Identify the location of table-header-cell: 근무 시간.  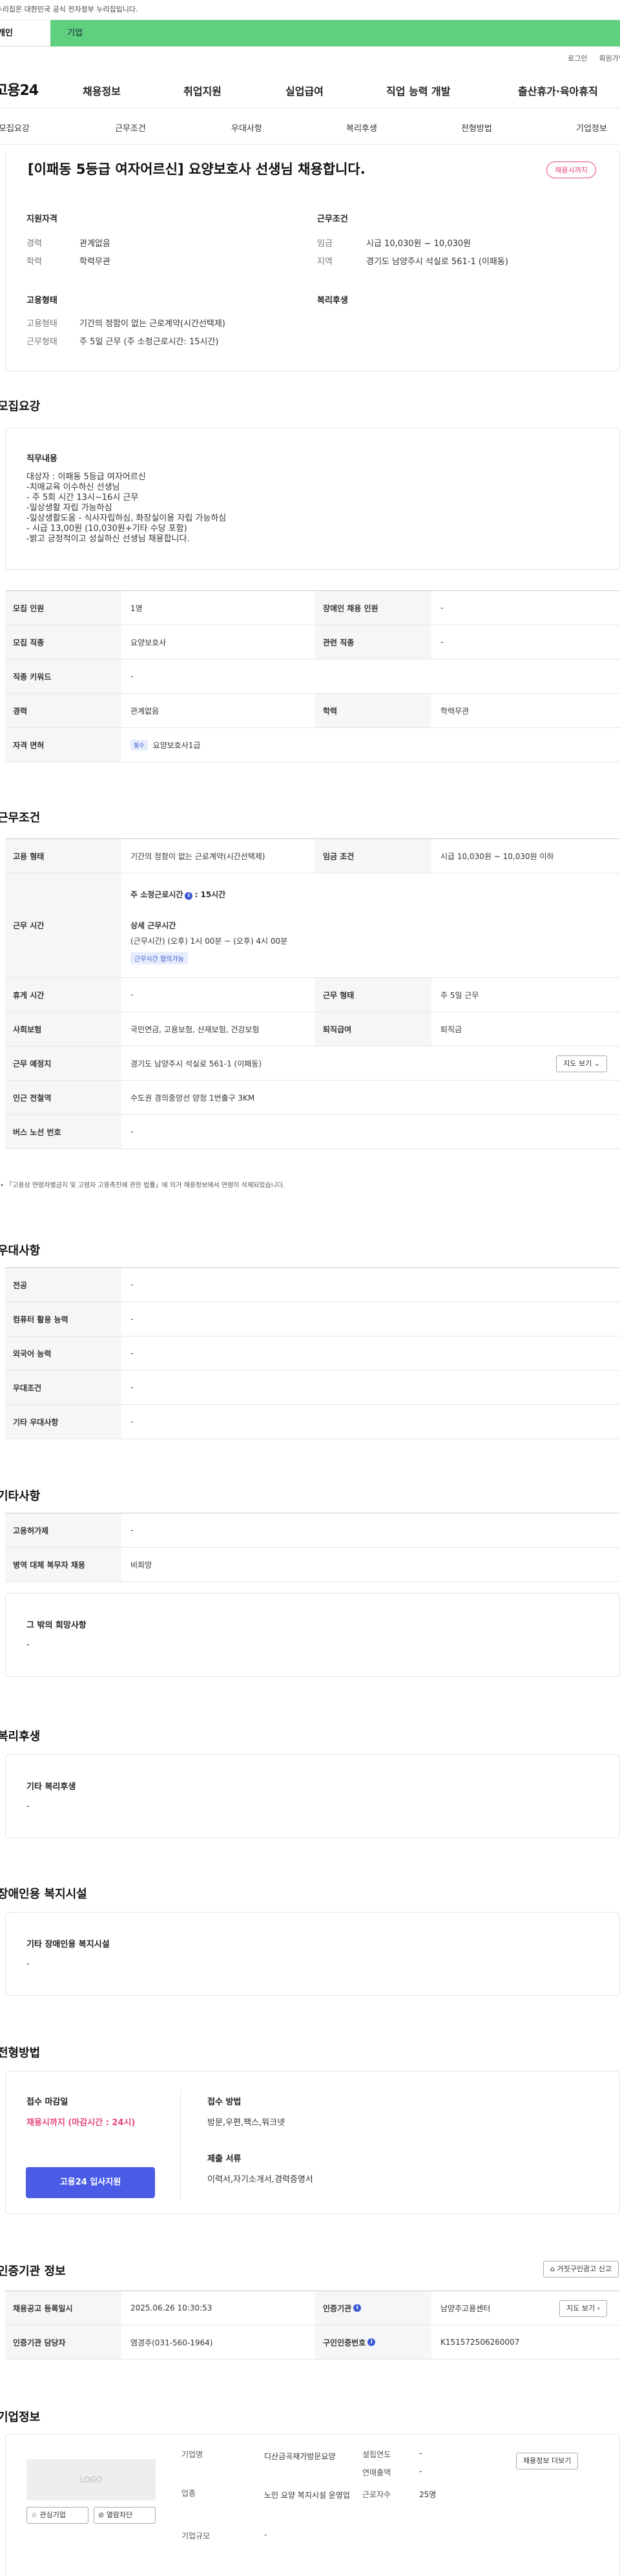
(63, 925).